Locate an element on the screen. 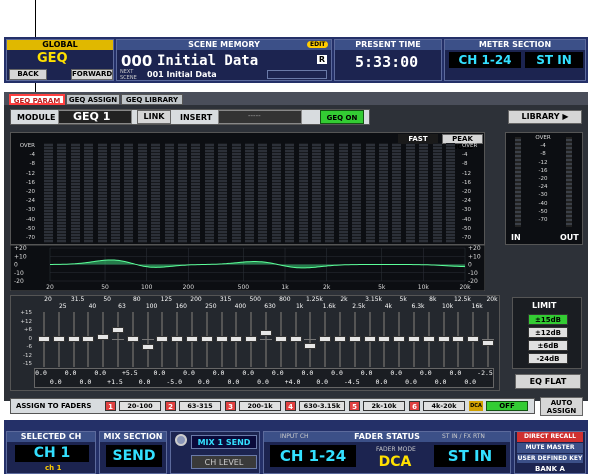 The image size is (591, 474). meter-scale-label: OVER is located at coordinates (27, 146).